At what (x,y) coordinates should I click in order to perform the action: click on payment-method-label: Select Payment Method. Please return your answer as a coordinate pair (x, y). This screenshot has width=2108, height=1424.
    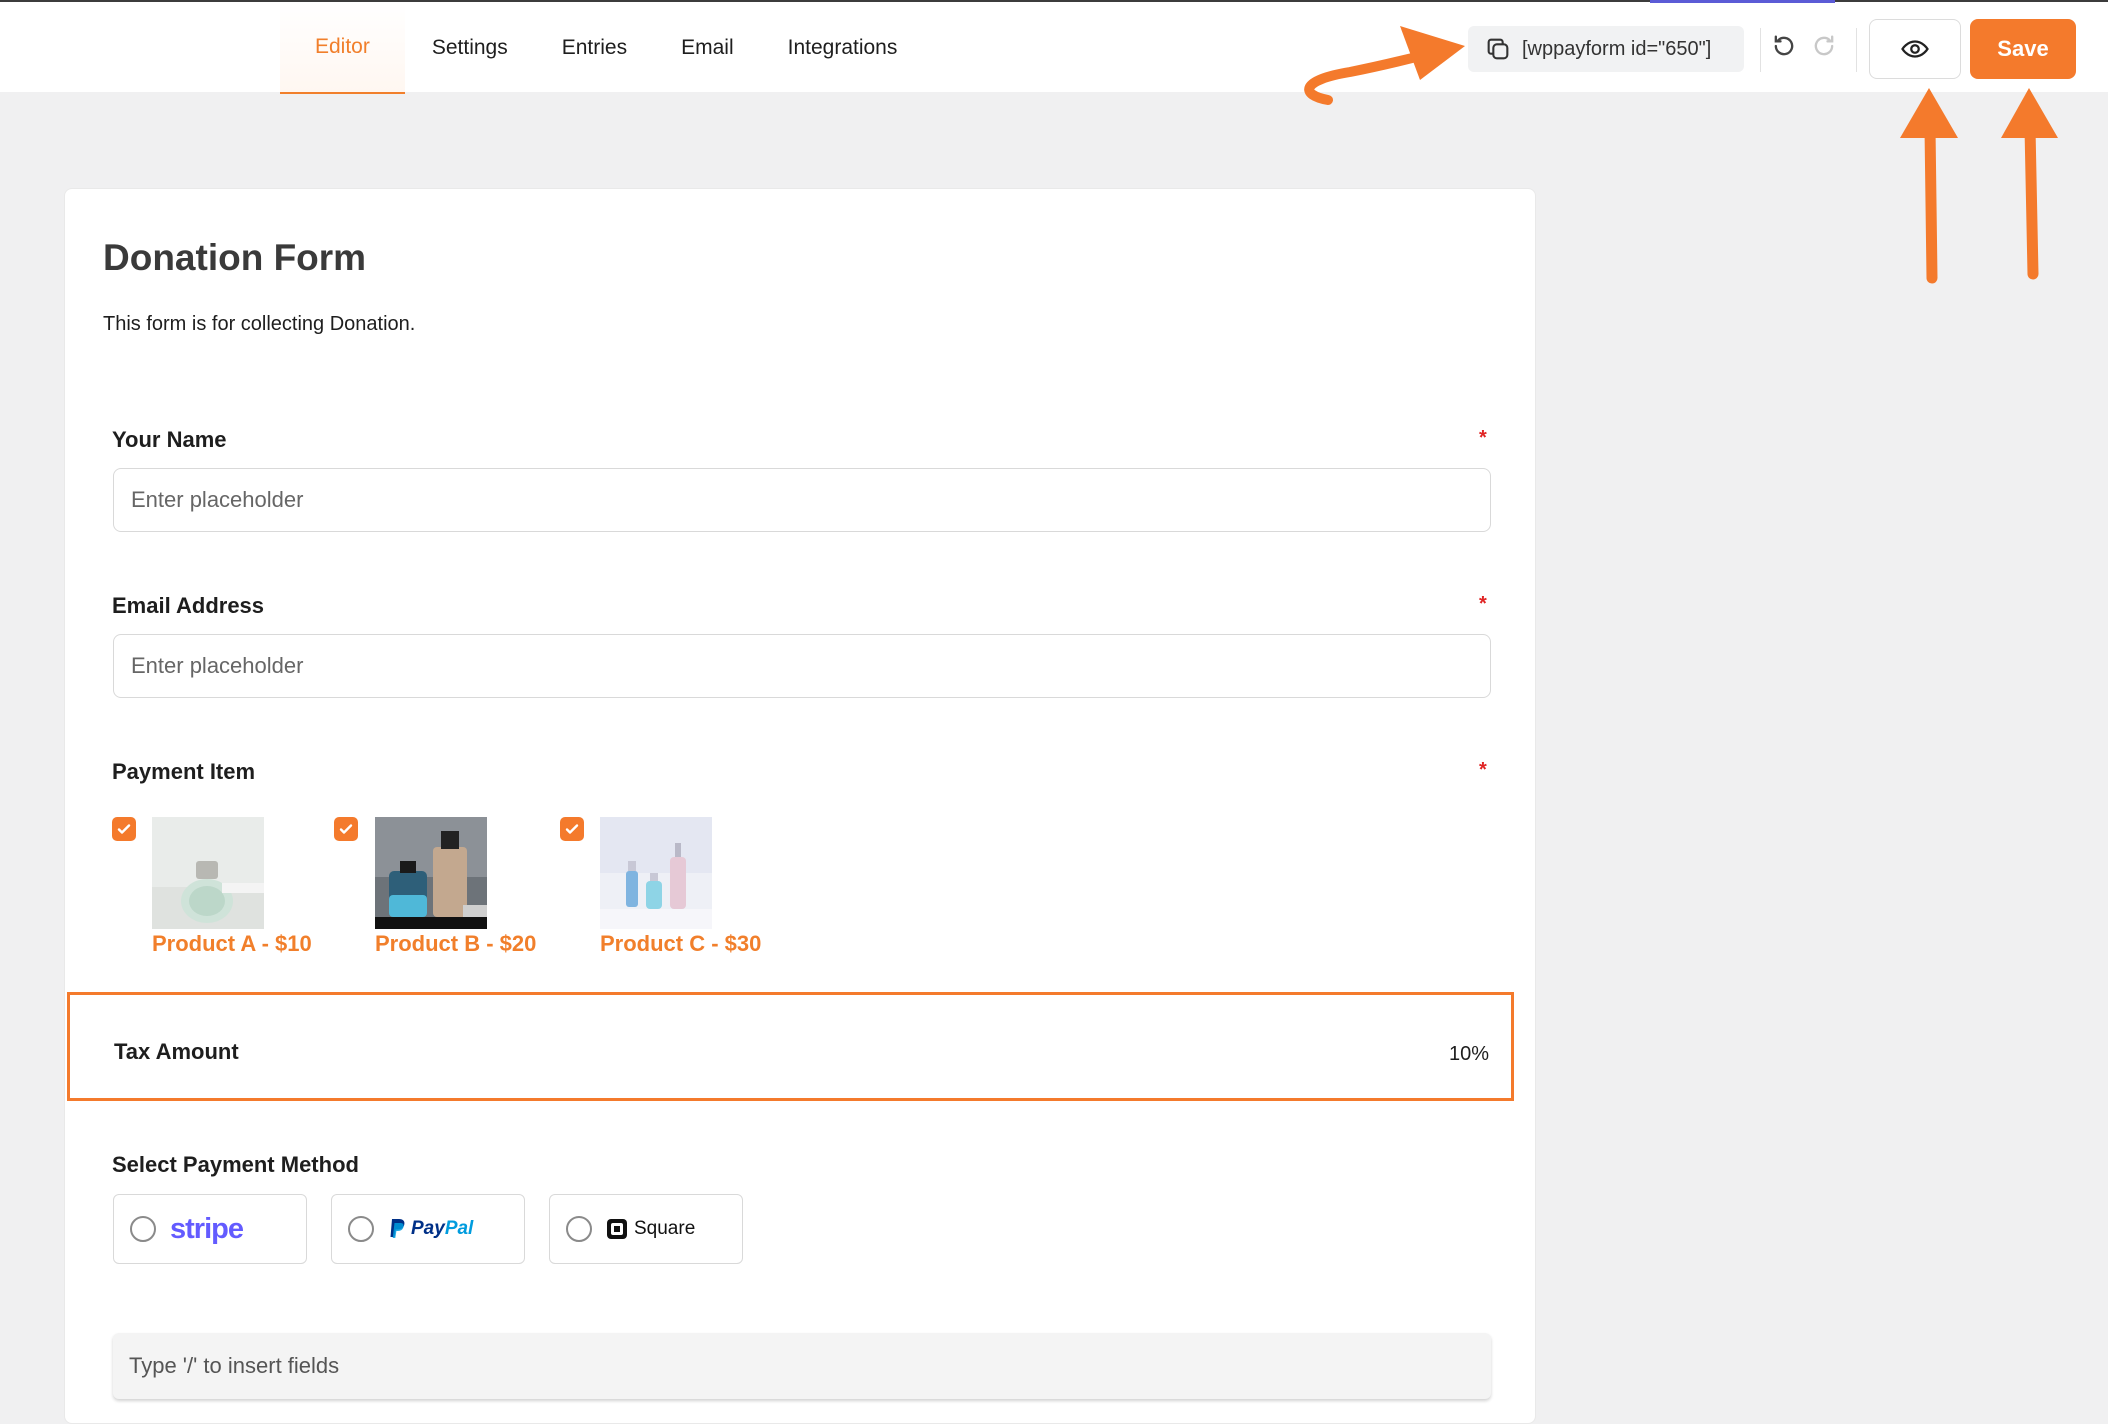
    Looking at the image, I should click on (235, 1164).